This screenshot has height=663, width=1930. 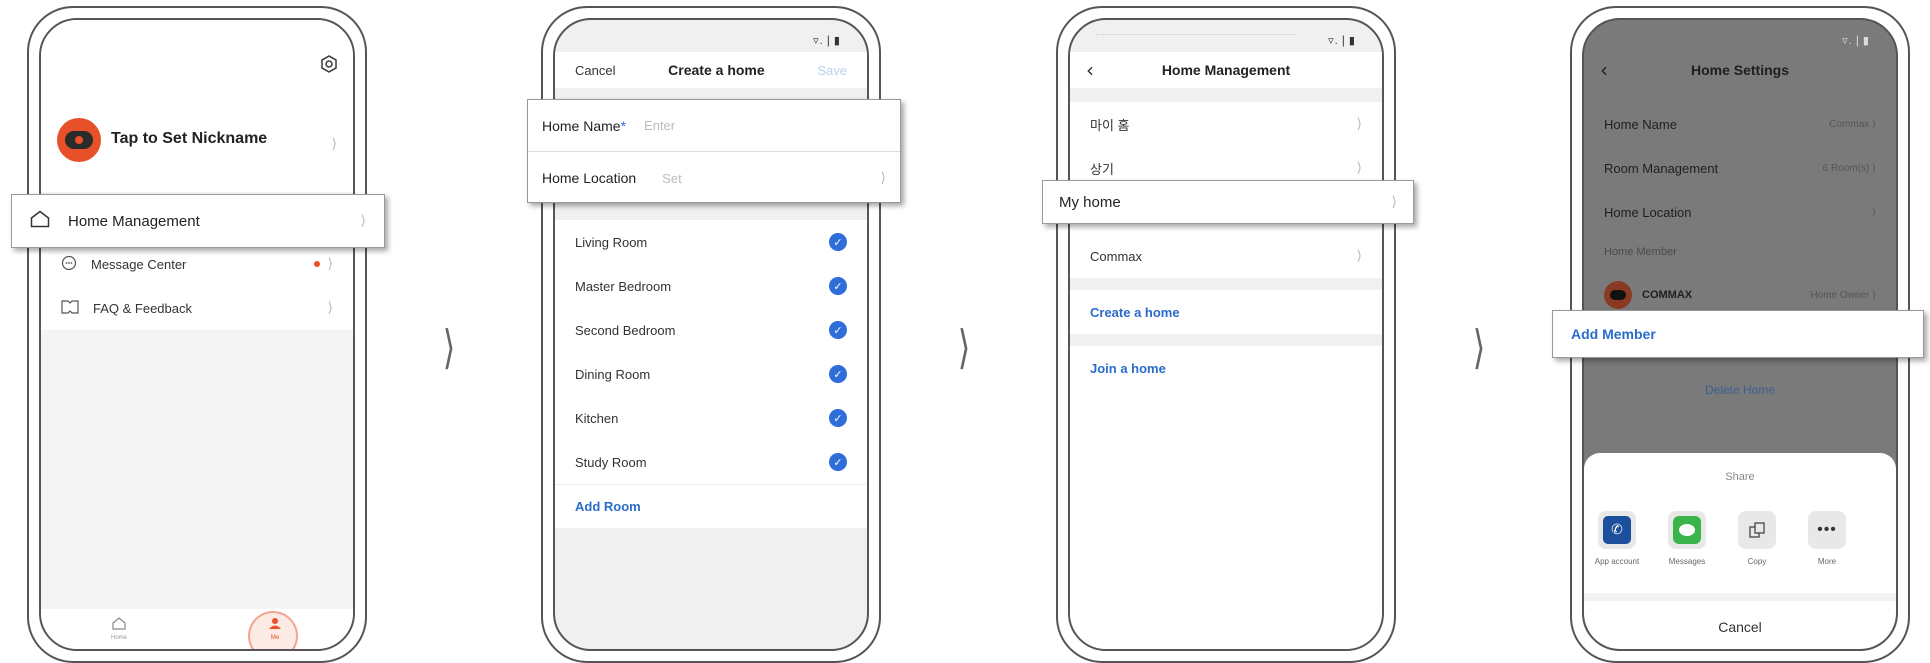 What do you see at coordinates (1102, 169) in the screenshot?
I see `home-label: 상기` at bounding box center [1102, 169].